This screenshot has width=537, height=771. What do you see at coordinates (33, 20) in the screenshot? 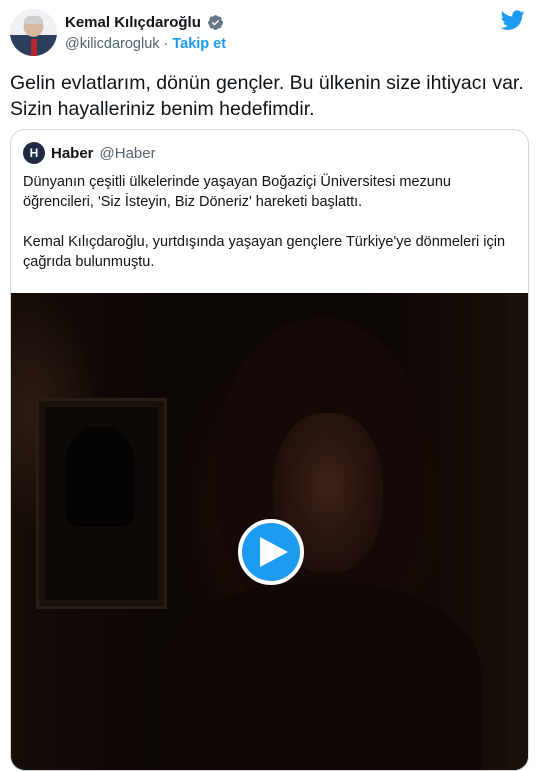
I see `avatar-hair` at bounding box center [33, 20].